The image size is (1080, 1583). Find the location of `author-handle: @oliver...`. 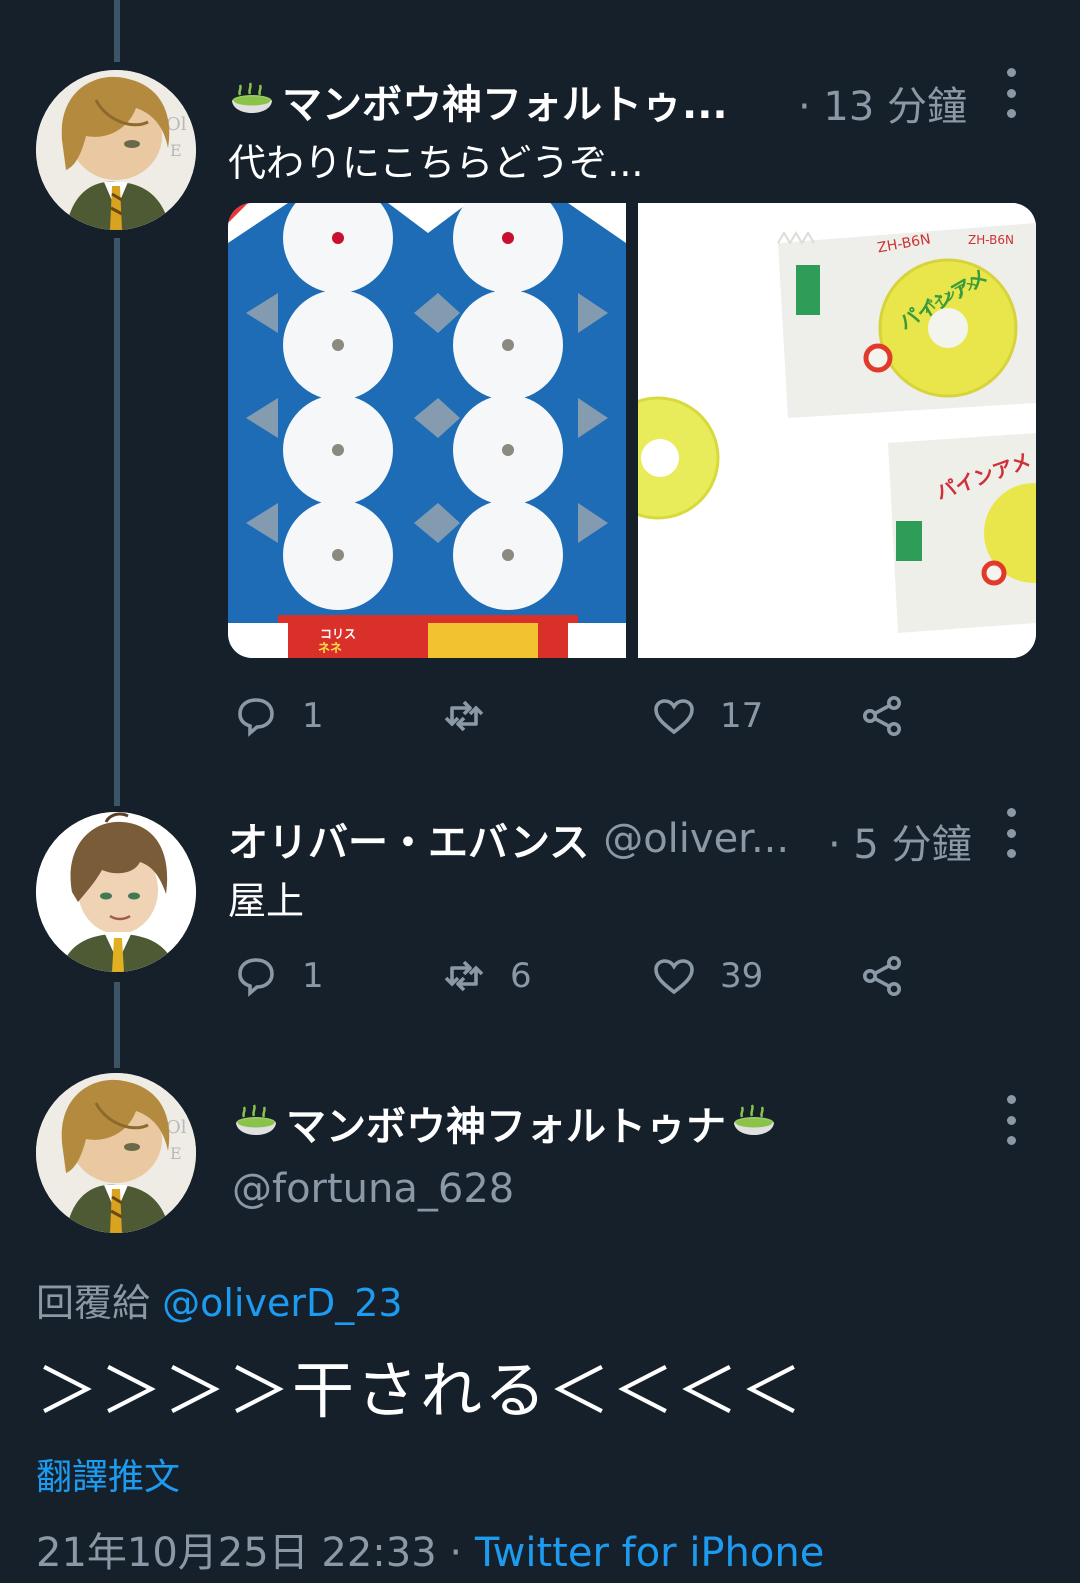

author-handle: @oliver... is located at coordinates (696, 839).